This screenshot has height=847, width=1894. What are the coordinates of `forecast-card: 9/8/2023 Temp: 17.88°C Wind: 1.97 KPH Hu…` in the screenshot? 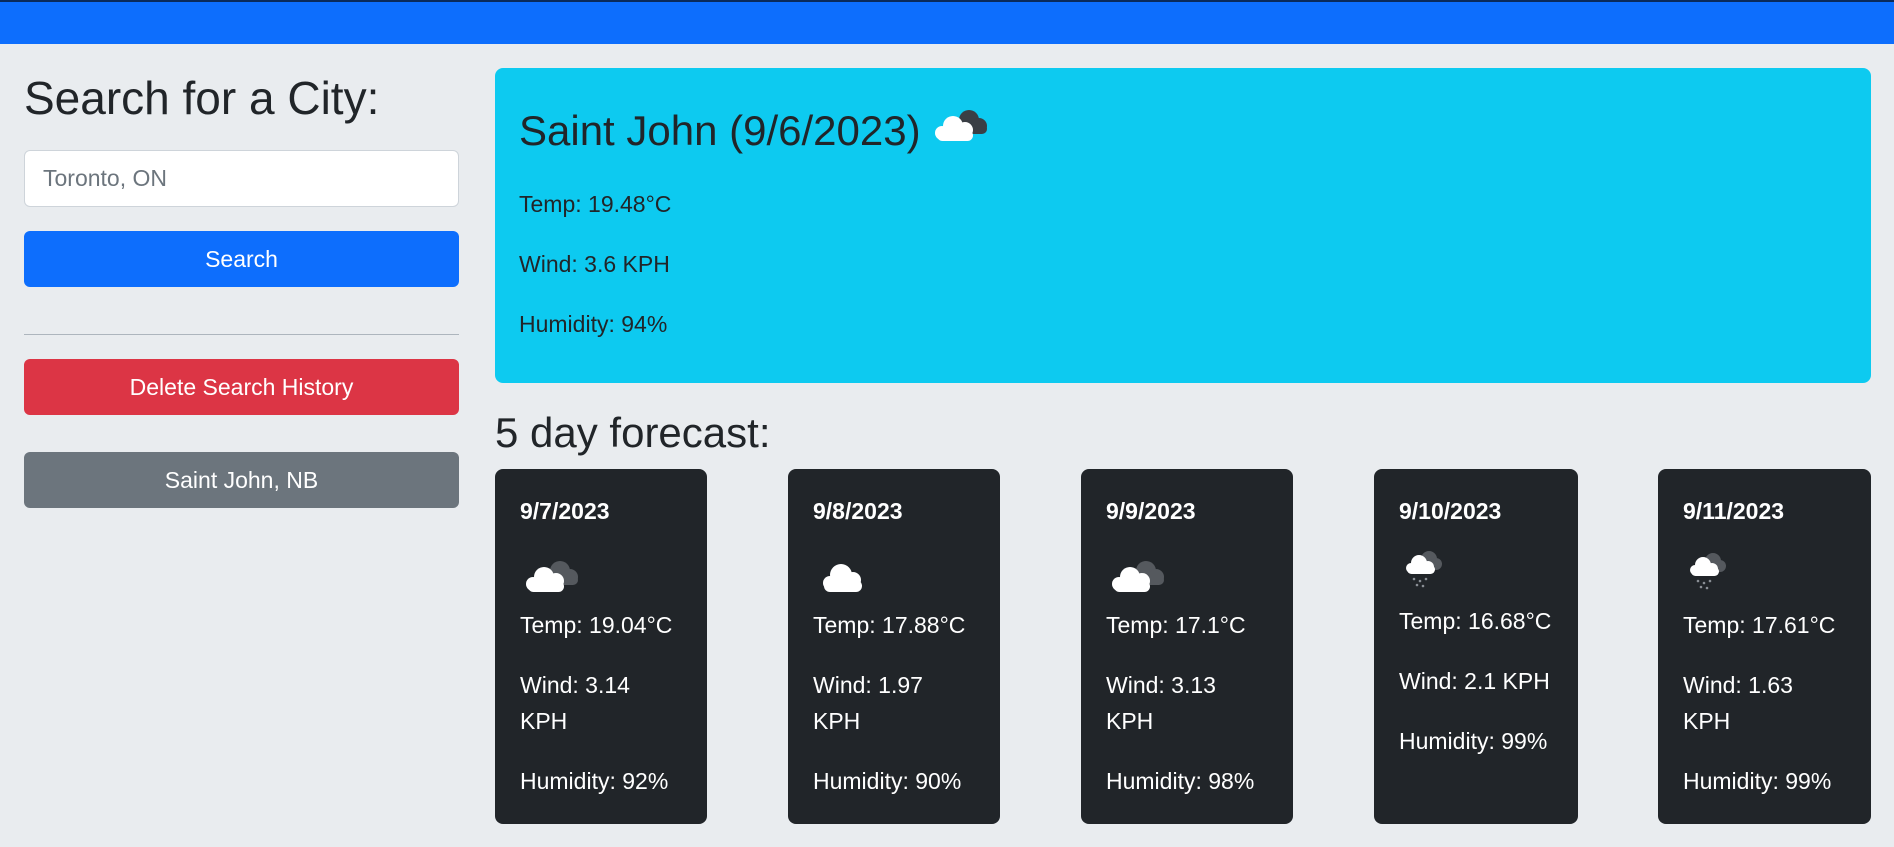 It's located at (894, 646).